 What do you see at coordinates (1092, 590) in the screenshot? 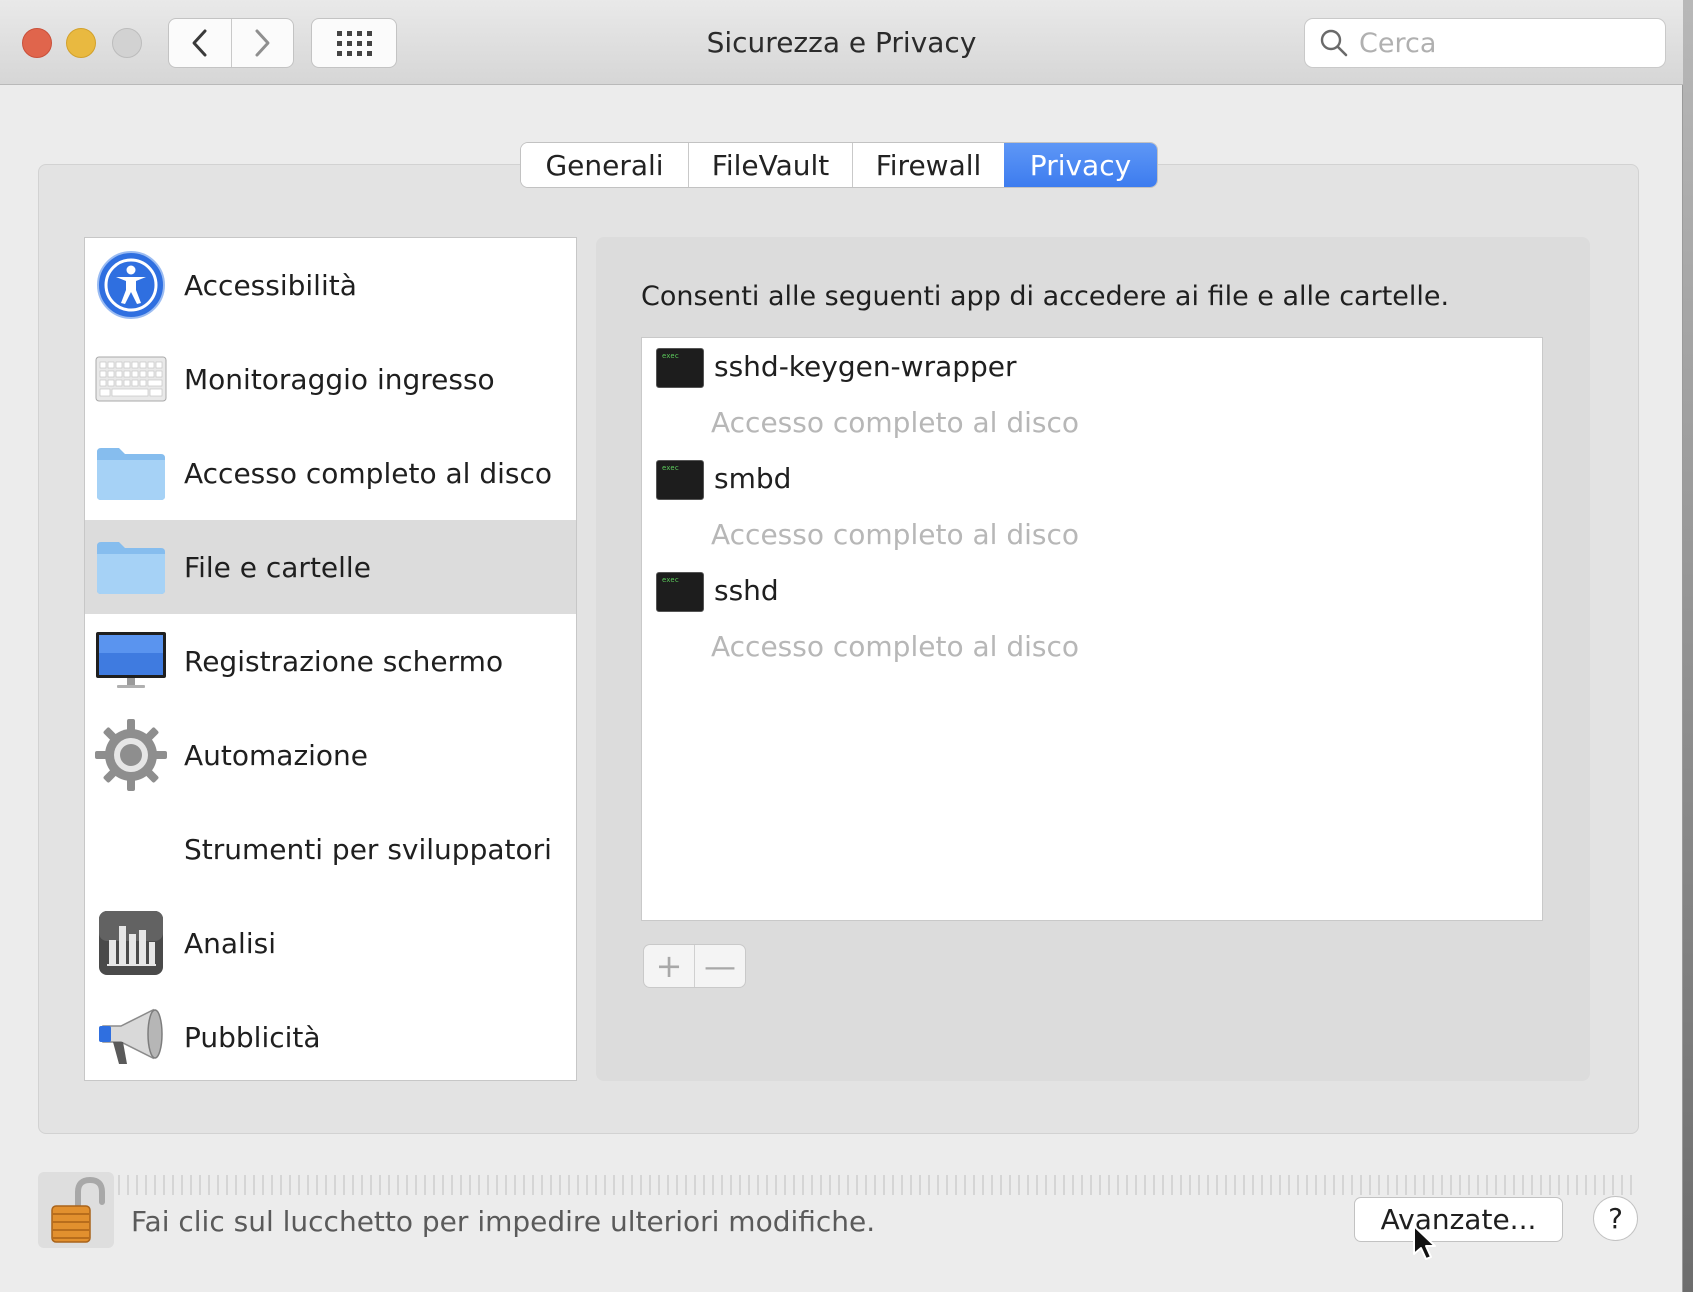
I see `app-row: exec sshd` at bounding box center [1092, 590].